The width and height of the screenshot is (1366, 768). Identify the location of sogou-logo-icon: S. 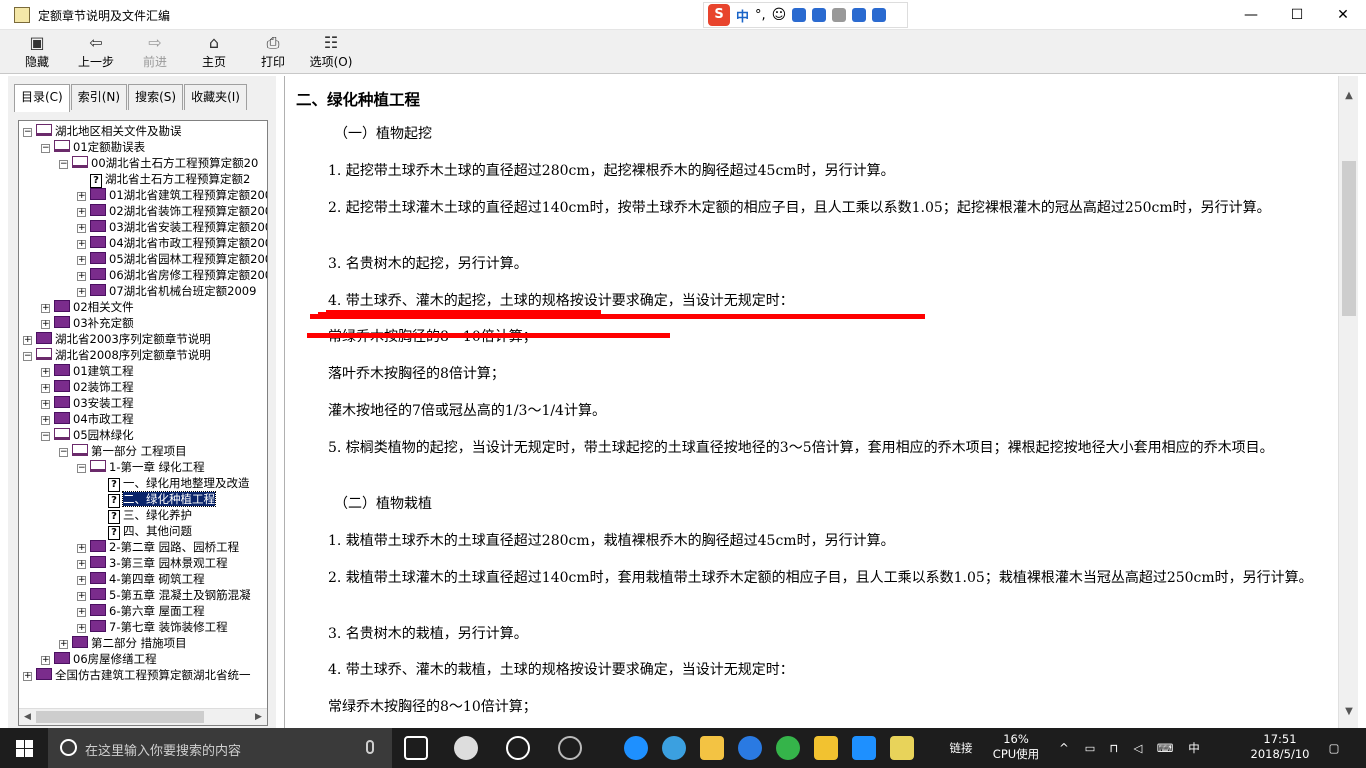
(719, 15).